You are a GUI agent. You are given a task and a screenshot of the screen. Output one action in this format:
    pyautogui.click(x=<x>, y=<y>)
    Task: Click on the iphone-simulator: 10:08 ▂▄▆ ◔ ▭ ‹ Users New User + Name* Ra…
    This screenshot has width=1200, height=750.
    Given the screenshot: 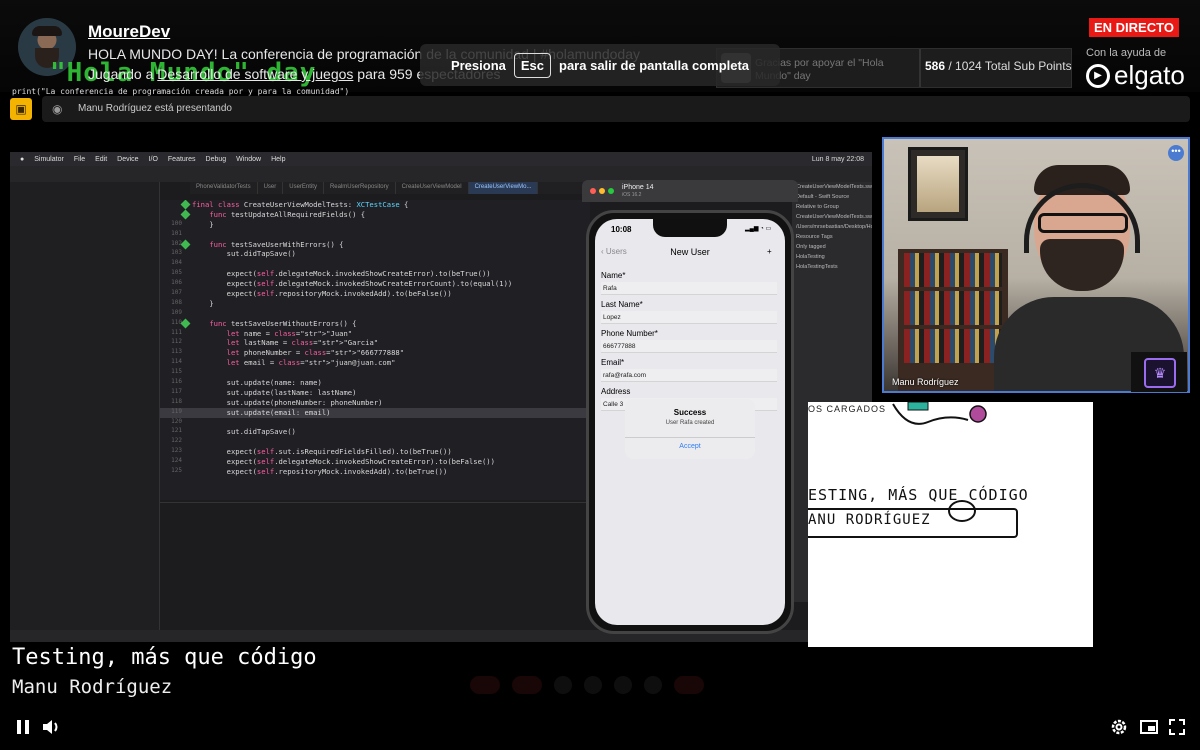 What is the action you would take?
    pyautogui.click(x=690, y=422)
    